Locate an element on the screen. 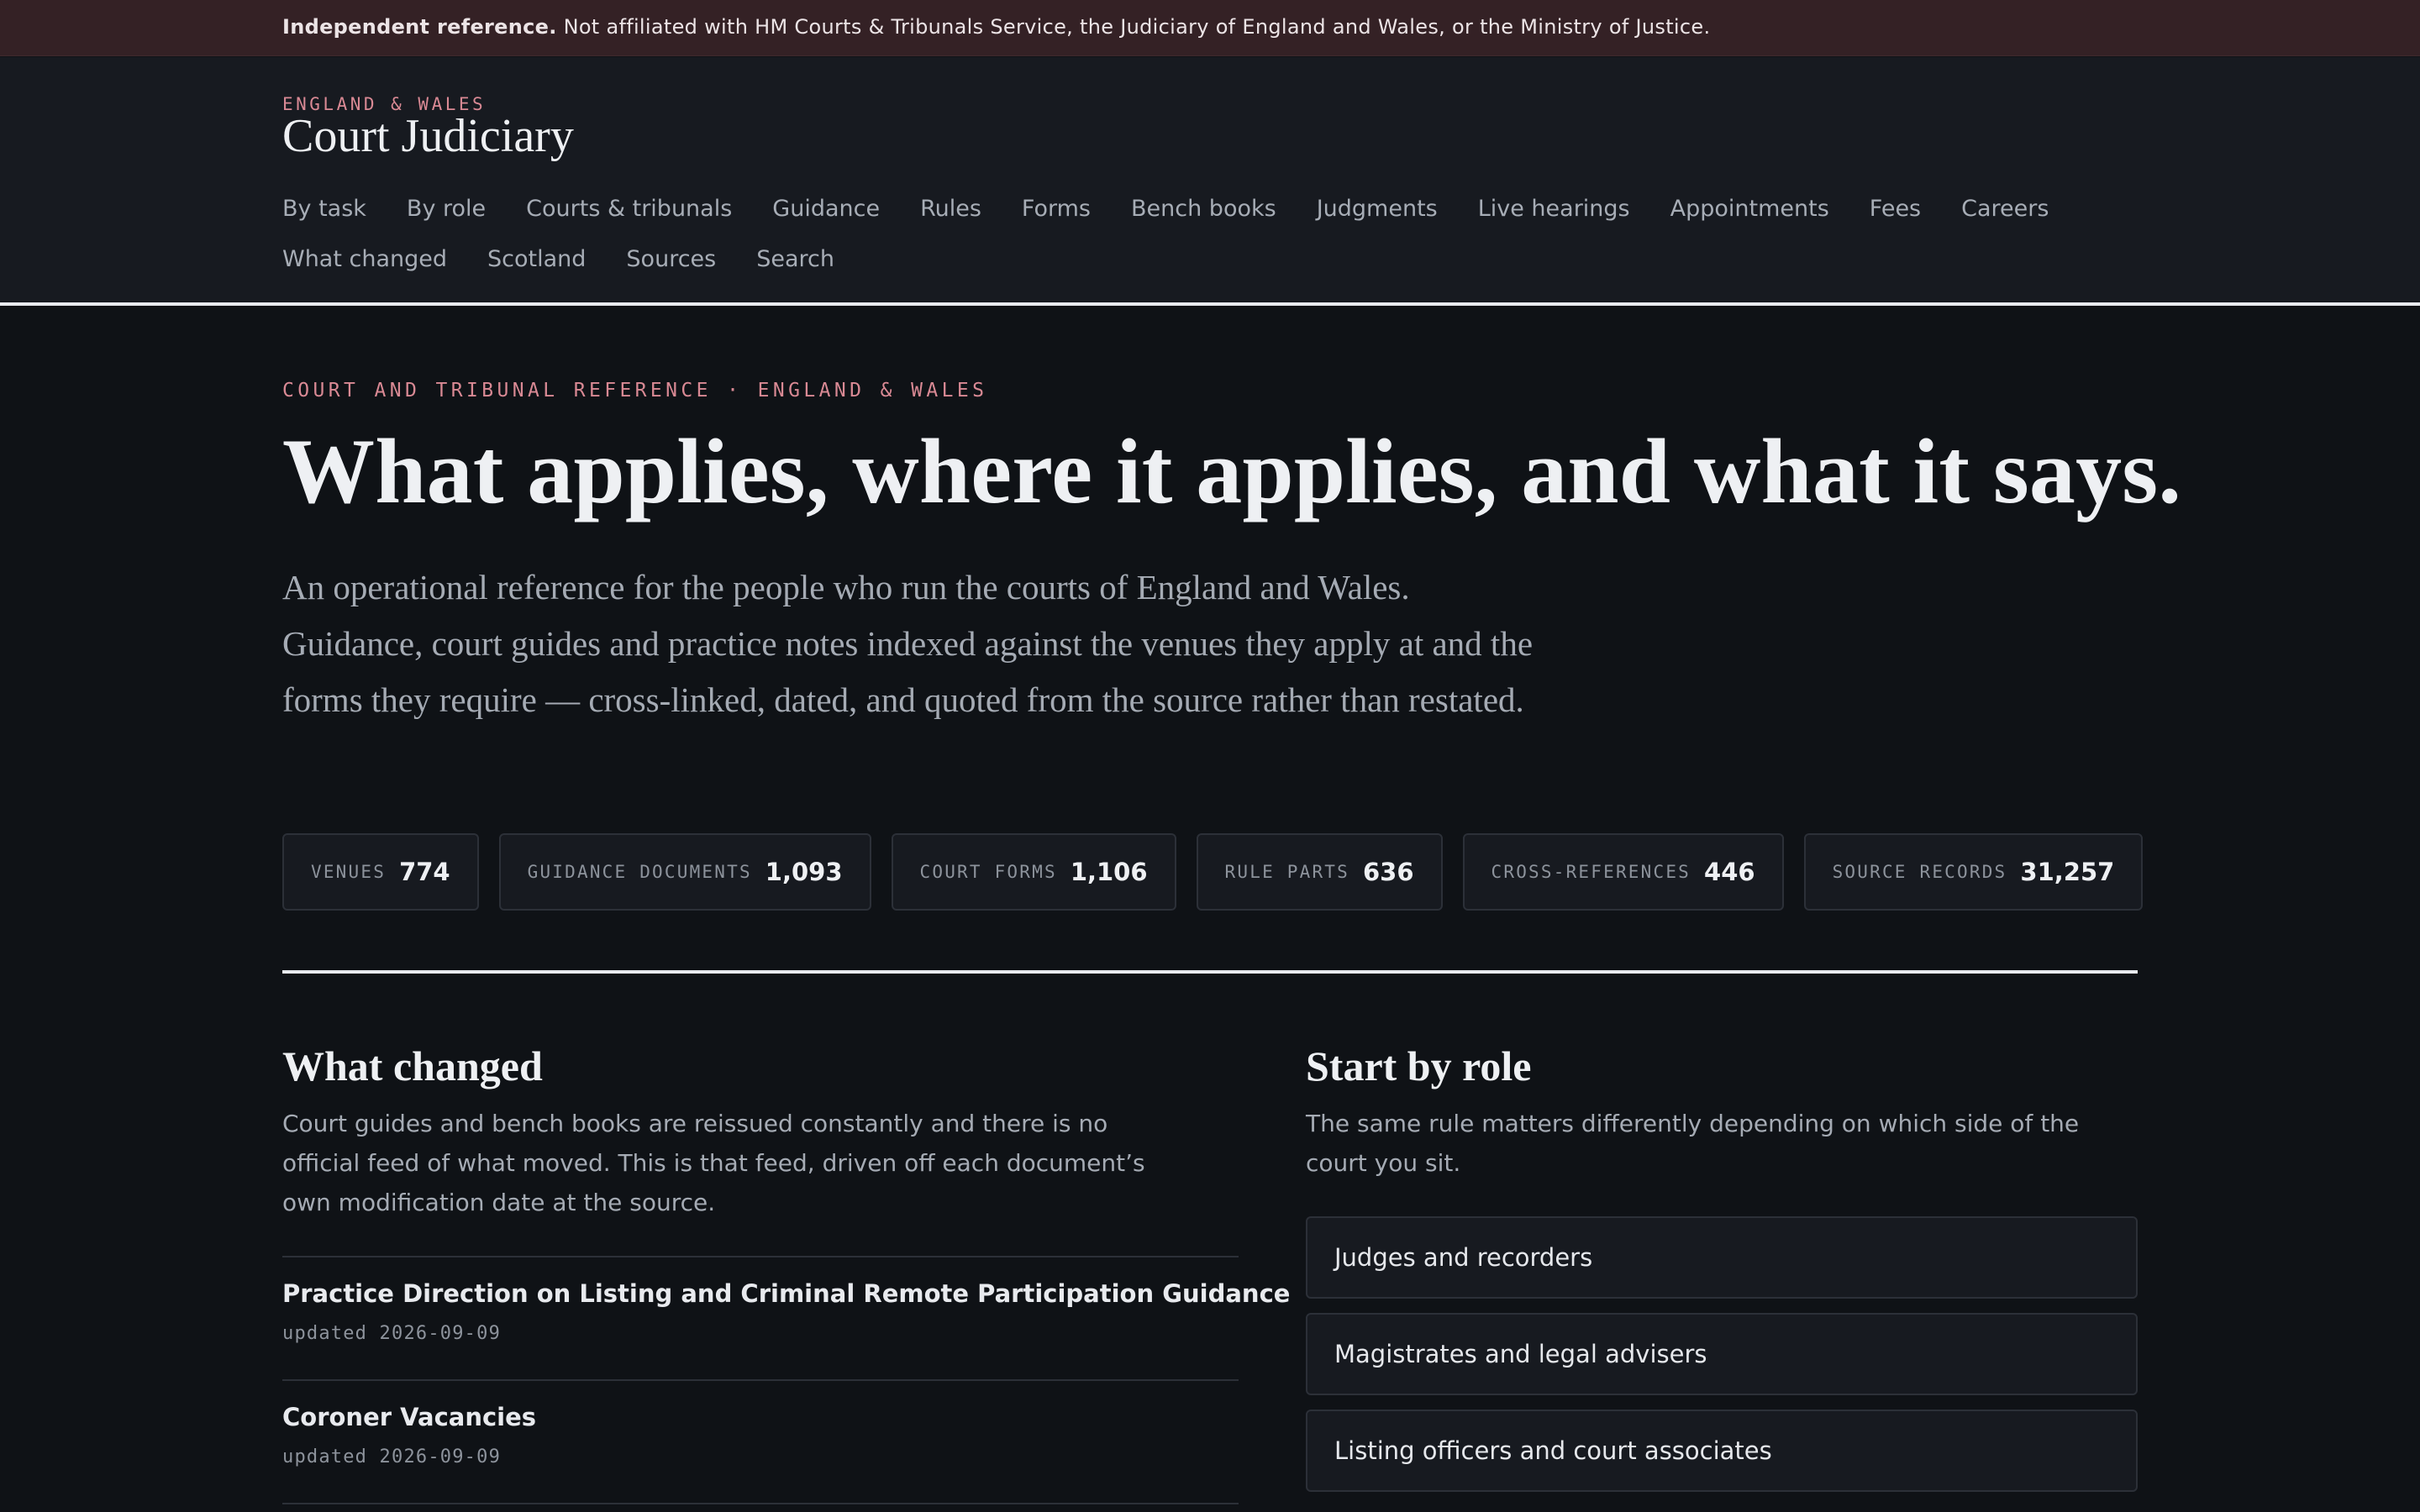  stat-court-forms: COURT FORMS 1,106 is located at coordinates (1033, 872).